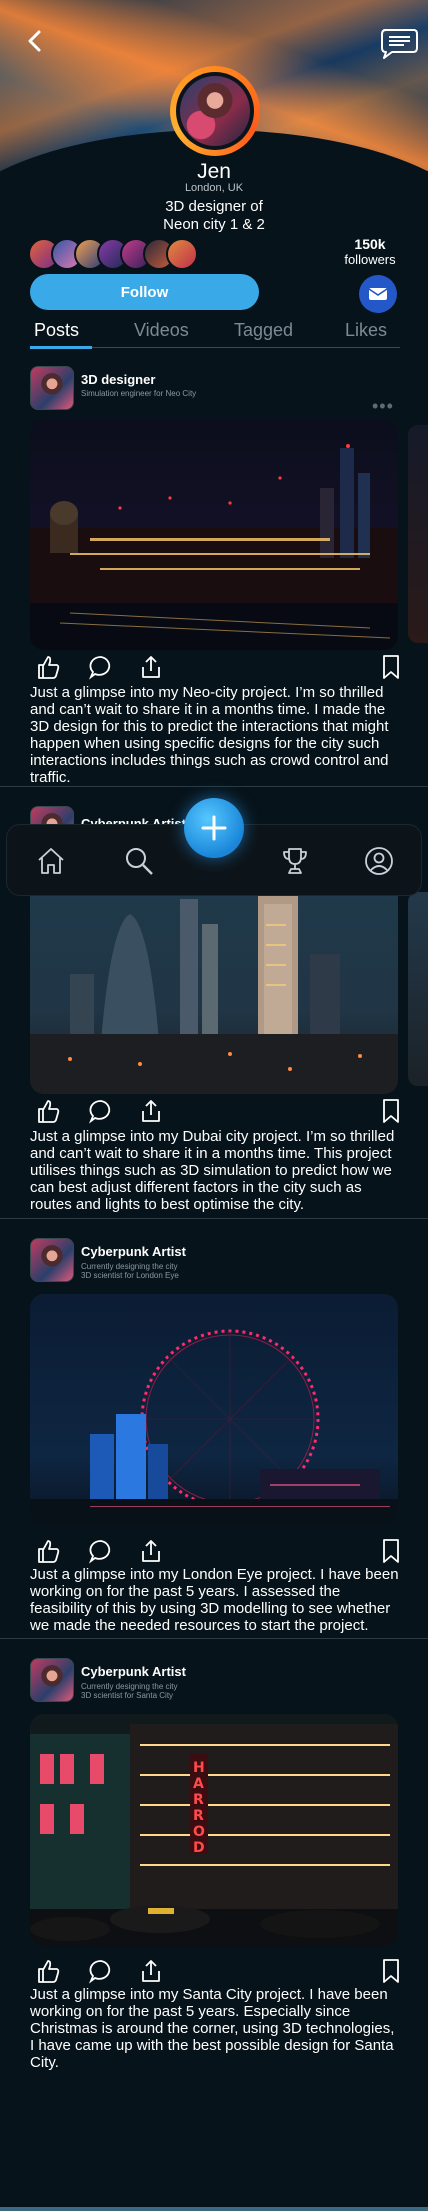  I want to click on message-button, so click(378, 294).